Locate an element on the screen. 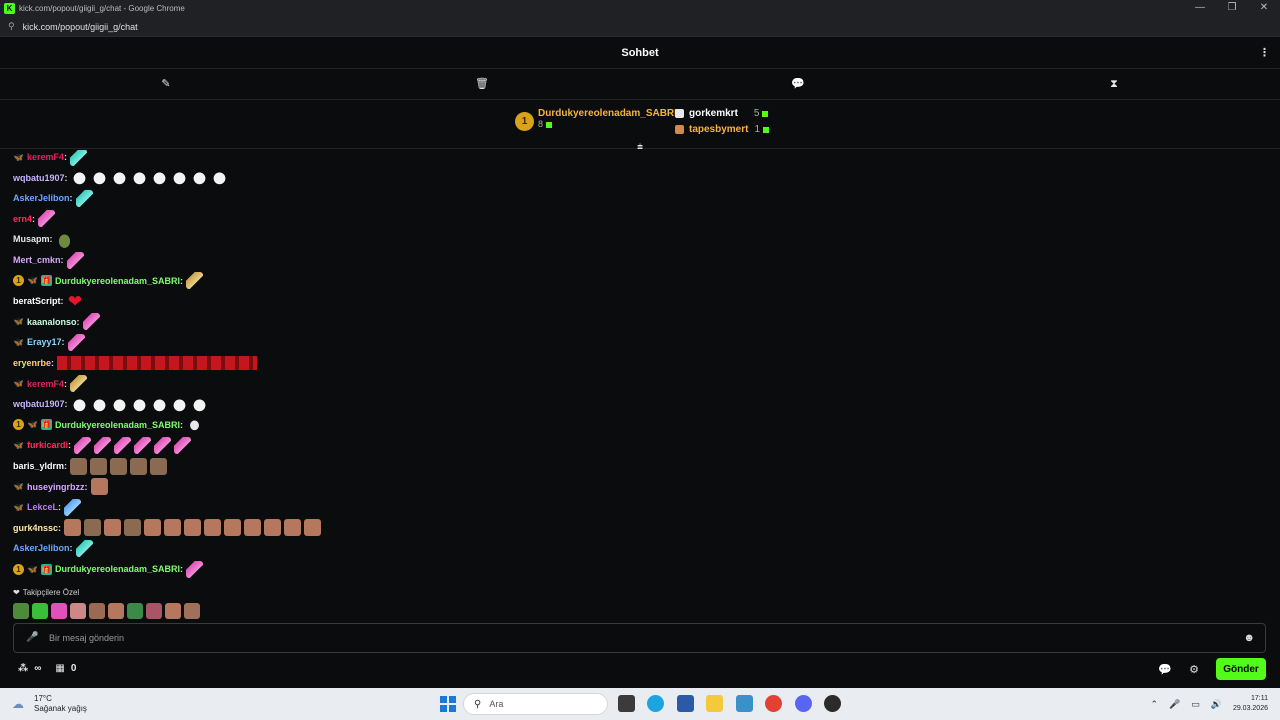 The width and height of the screenshot is (1280, 720). chat-message: 🦋 huseyingrbzz: is located at coordinates (62, 487).